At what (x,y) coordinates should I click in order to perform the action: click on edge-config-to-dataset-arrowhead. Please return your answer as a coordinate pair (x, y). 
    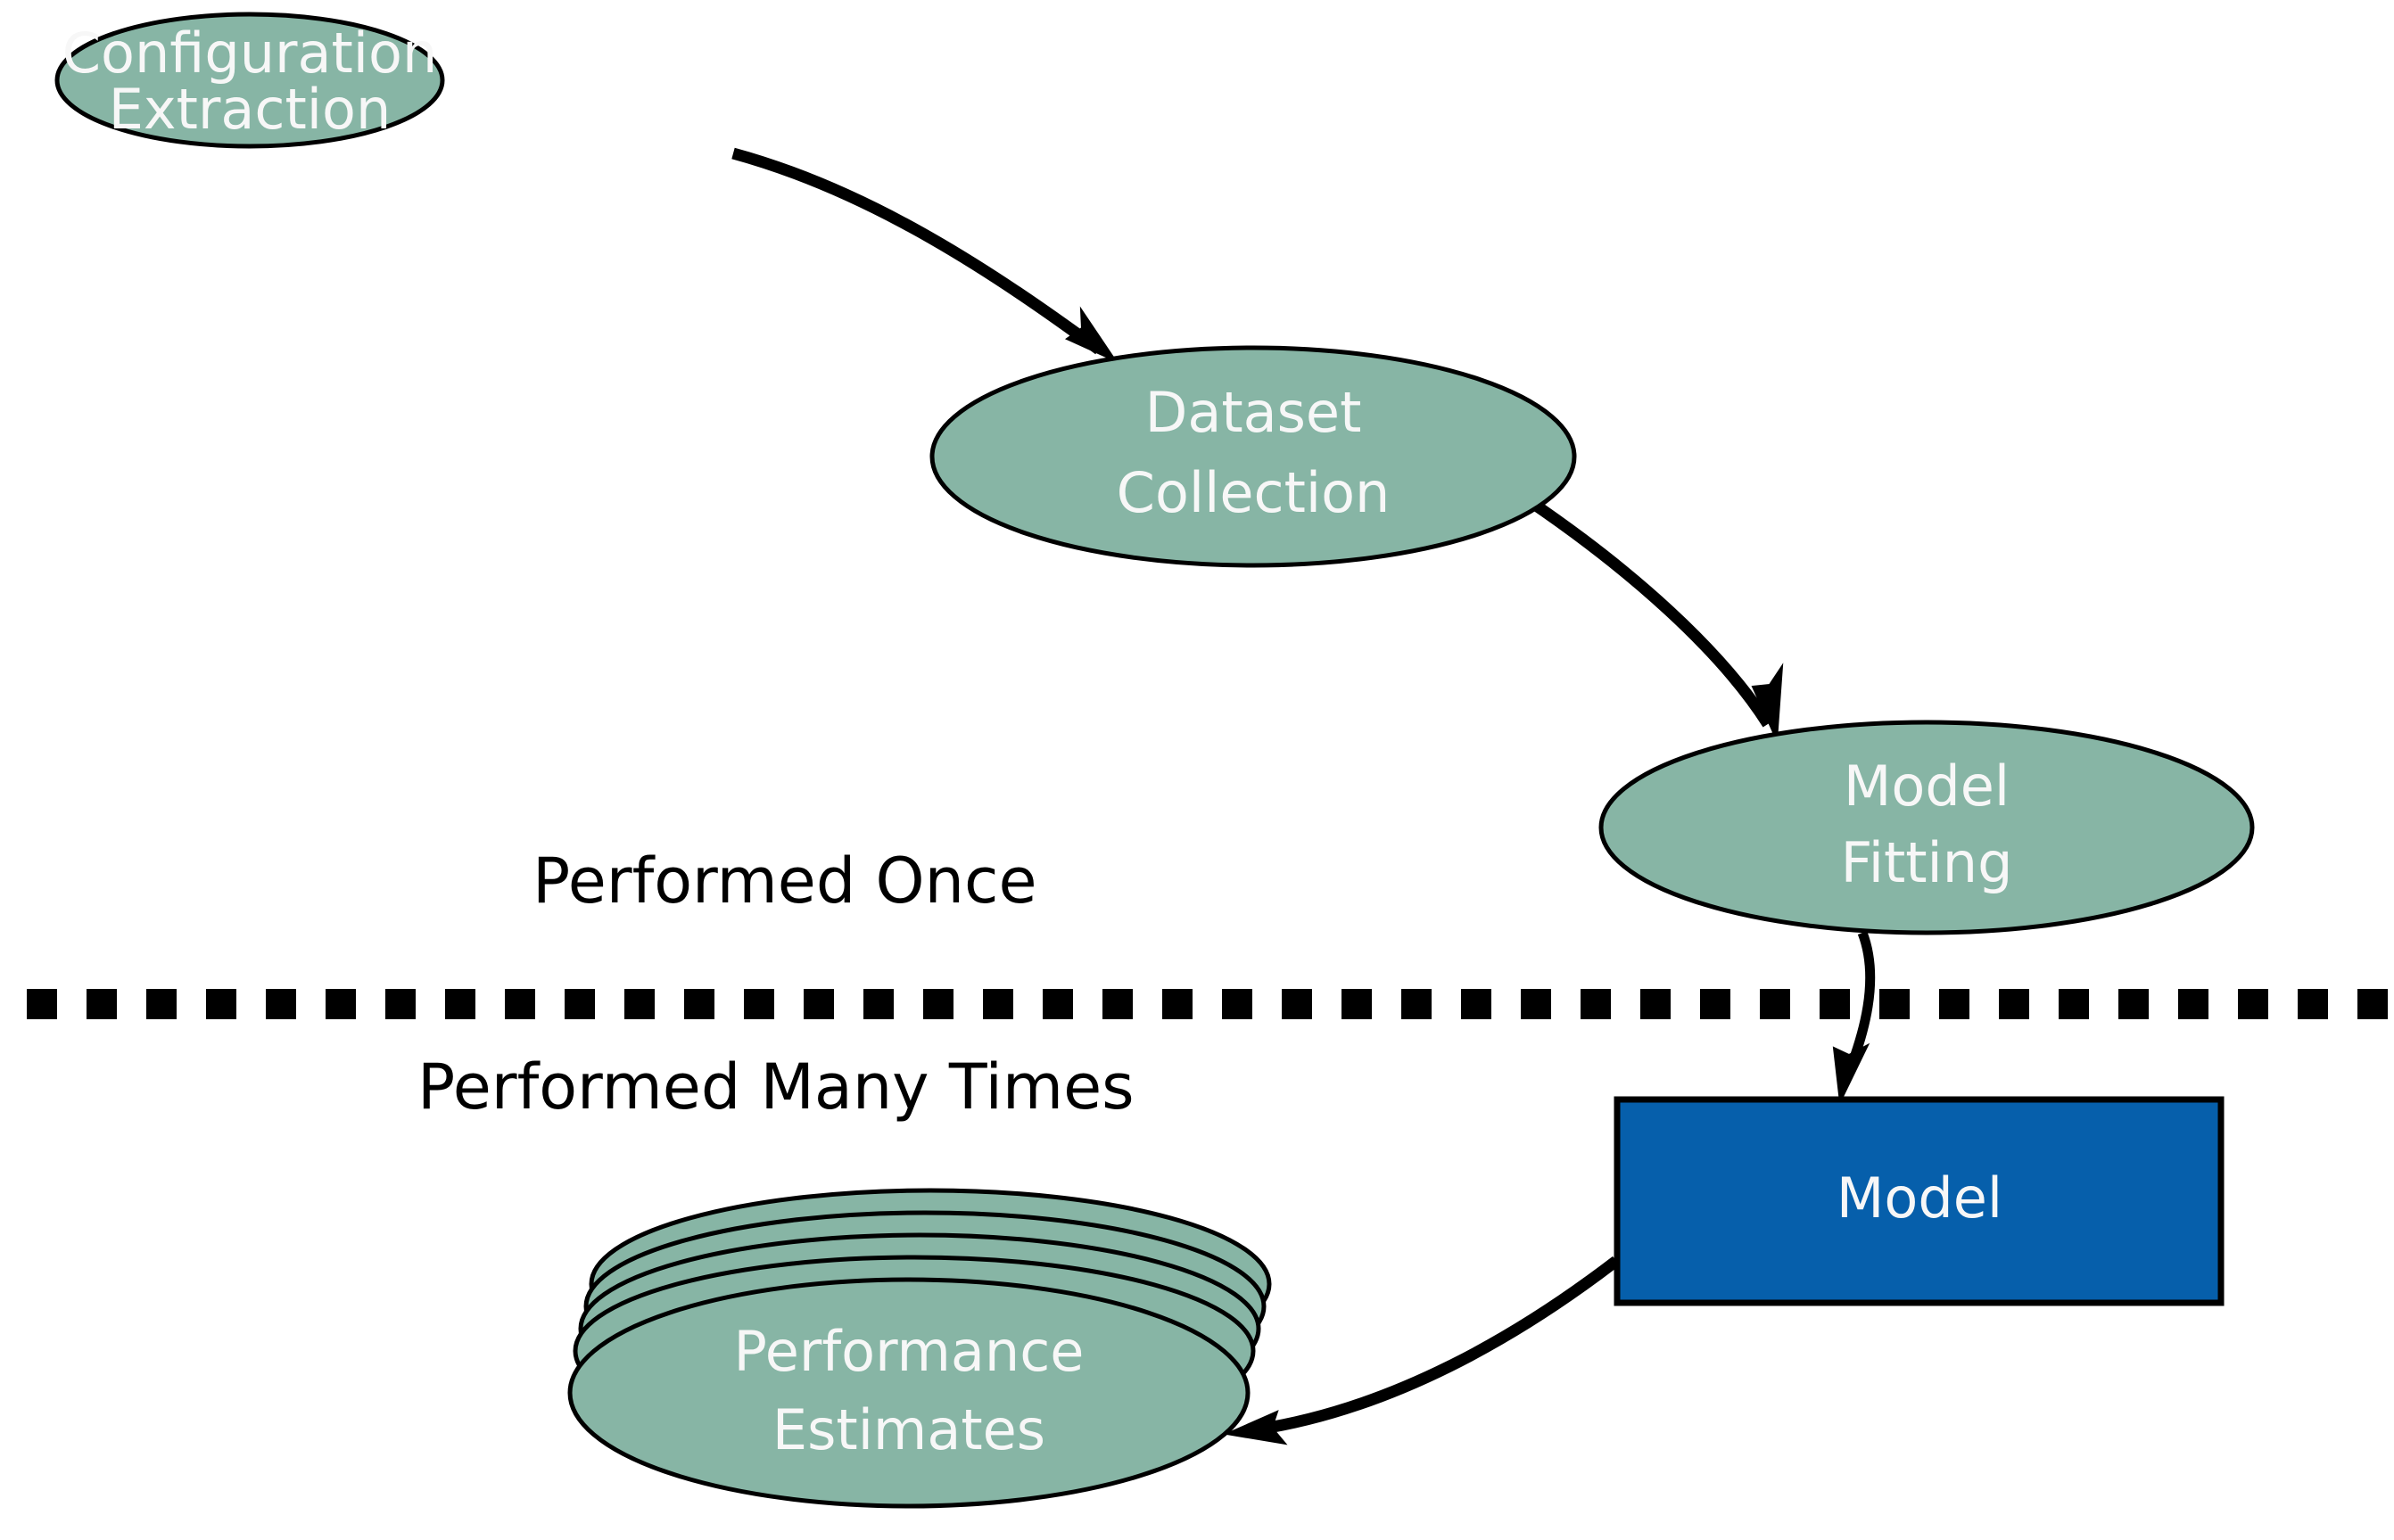
    Looking at the image, I should click on (1091, 335).